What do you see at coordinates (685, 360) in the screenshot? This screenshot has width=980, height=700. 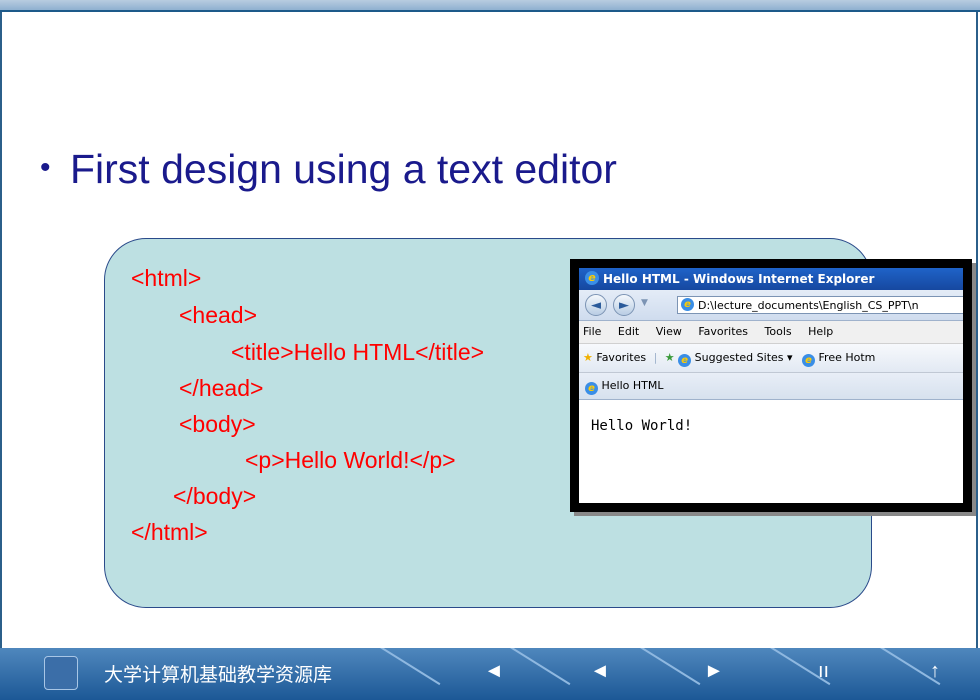 I see `suggested-sites-icon: e` at bounding box center [685, 360].